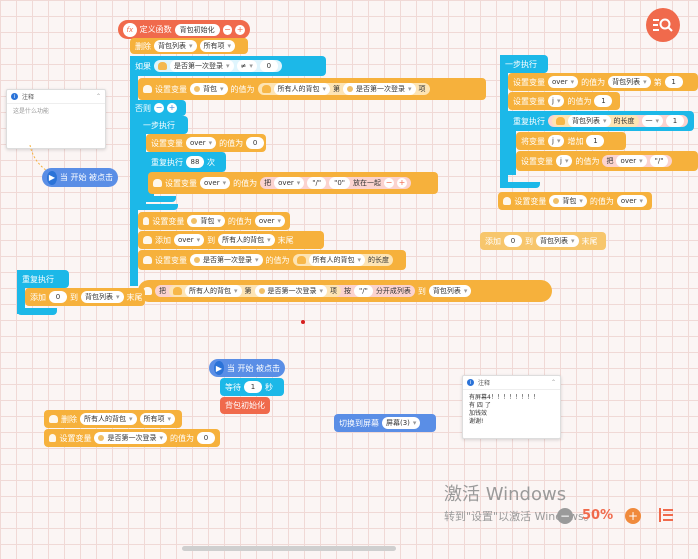 The image size is (698, 559). I want to click on zoom-in-button: +, so click(633, 516).